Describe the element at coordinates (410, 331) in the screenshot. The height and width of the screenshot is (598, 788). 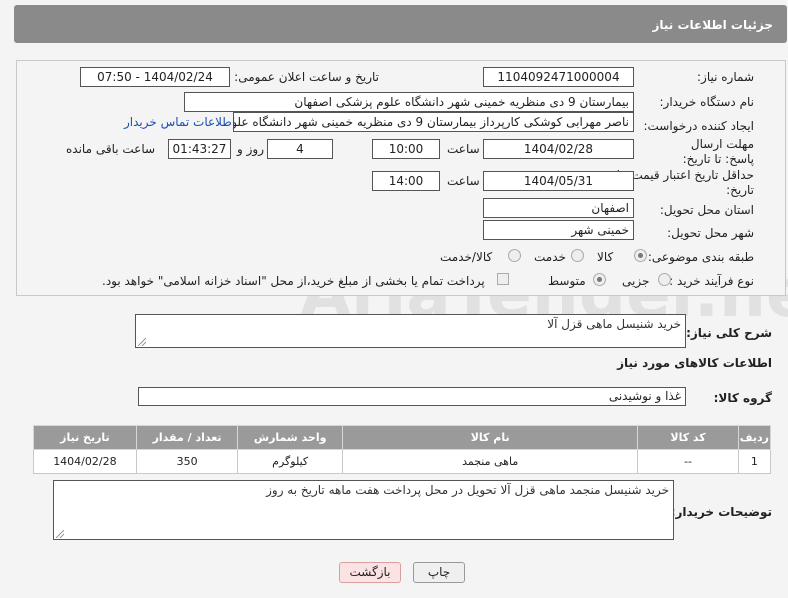
I see `description-textarea: خرید شنیسل ماهی قزل آلا` at that location.